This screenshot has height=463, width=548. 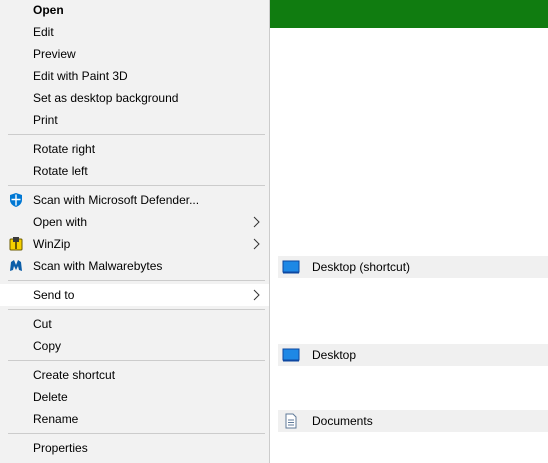 What do you see at coordinates (134, 419) in the screenshot?
I see `menu-item-rename: Rename` at bounding box center [134, 419].